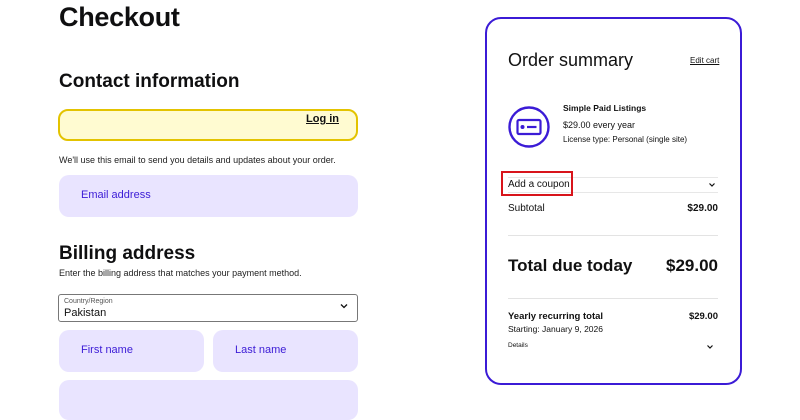 The image size is (800, 420). Describe the element at coordinates (625, 139) in the screenshot. I see `product-license: License type: Personal (single site)` at that location.